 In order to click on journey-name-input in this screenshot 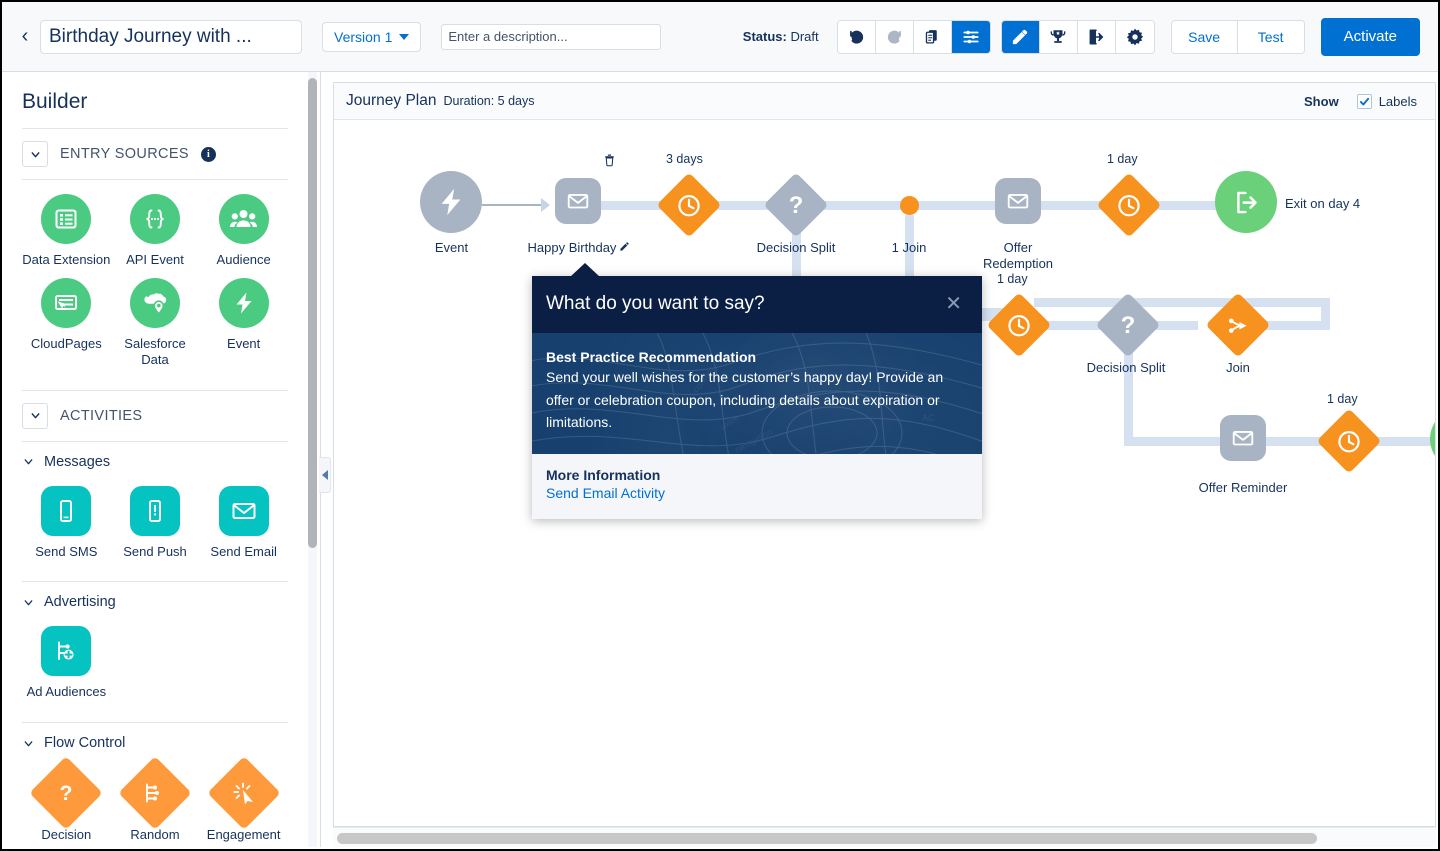, I will do `click(171, 36)`.